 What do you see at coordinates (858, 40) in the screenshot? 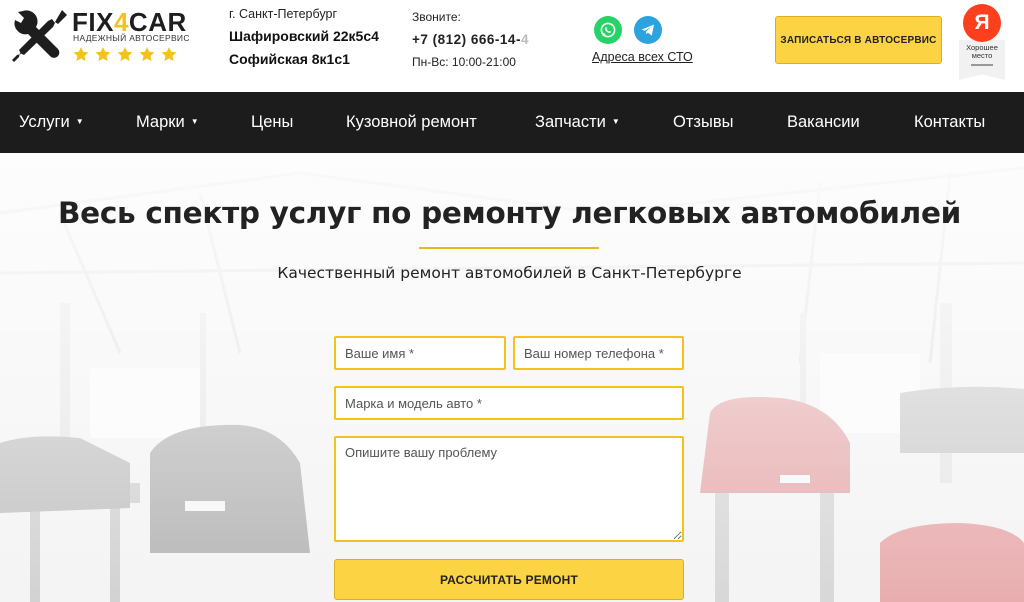
I see `book-service-button: ЗАПИСАТЬСЯ В АВТОСЕРВИС` at bounding box center [858, 40].